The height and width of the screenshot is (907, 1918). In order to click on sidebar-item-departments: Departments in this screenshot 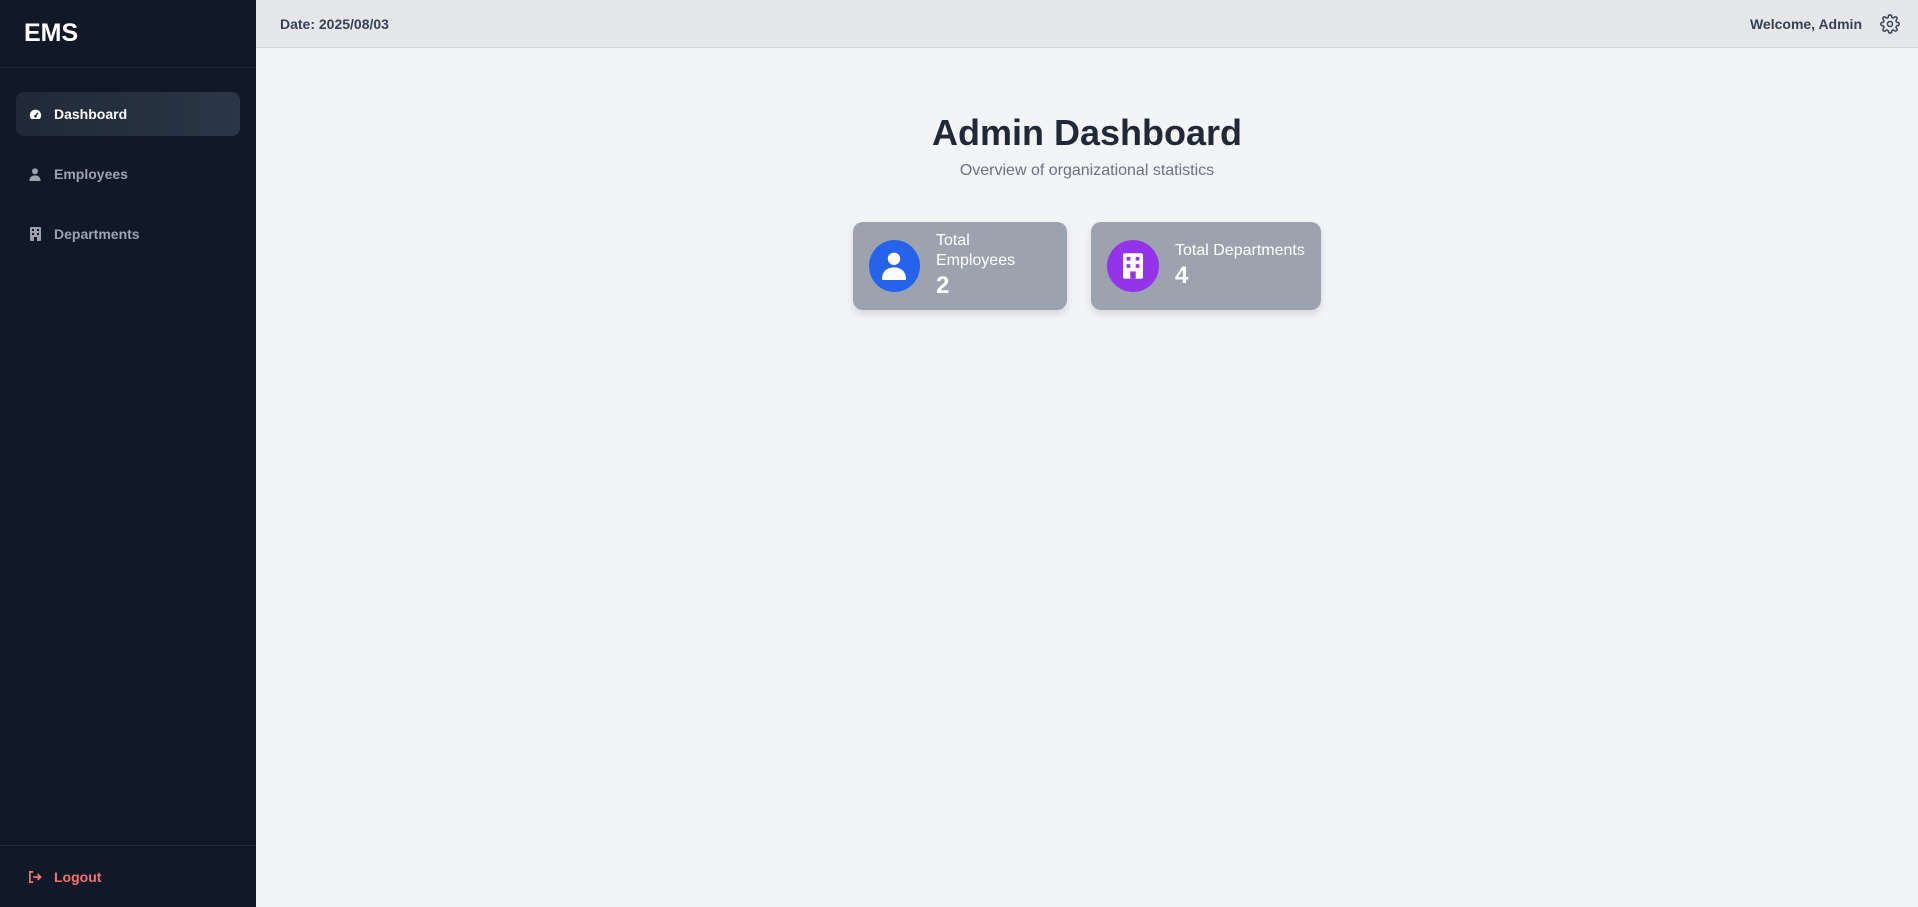, I will do `click(128, 234)`.